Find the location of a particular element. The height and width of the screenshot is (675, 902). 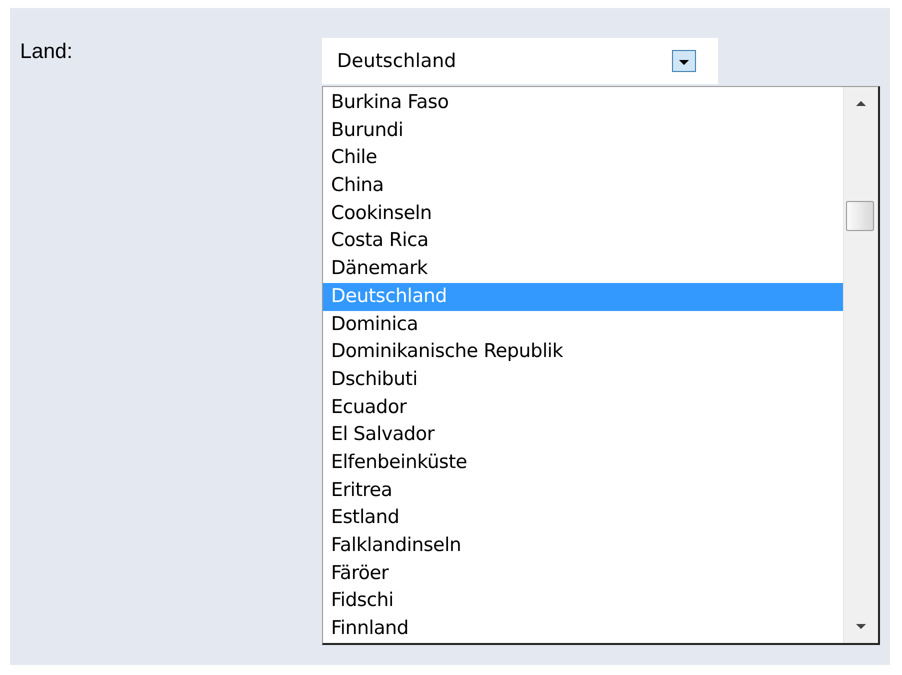

scrollbar is located at coordinates (860, 365).